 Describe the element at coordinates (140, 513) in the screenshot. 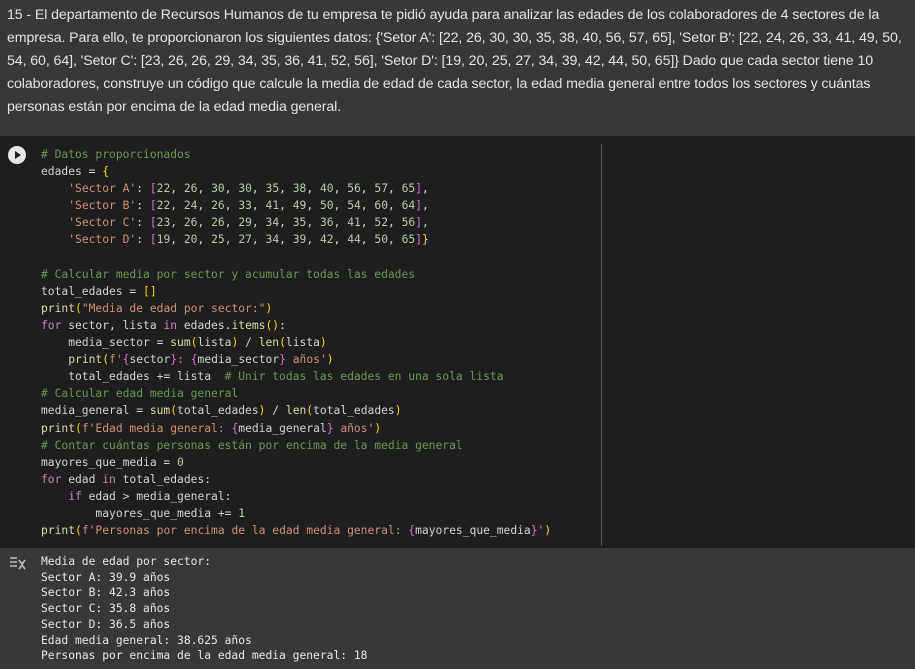

I see `code-token: mayores_que_media +=` at that location.